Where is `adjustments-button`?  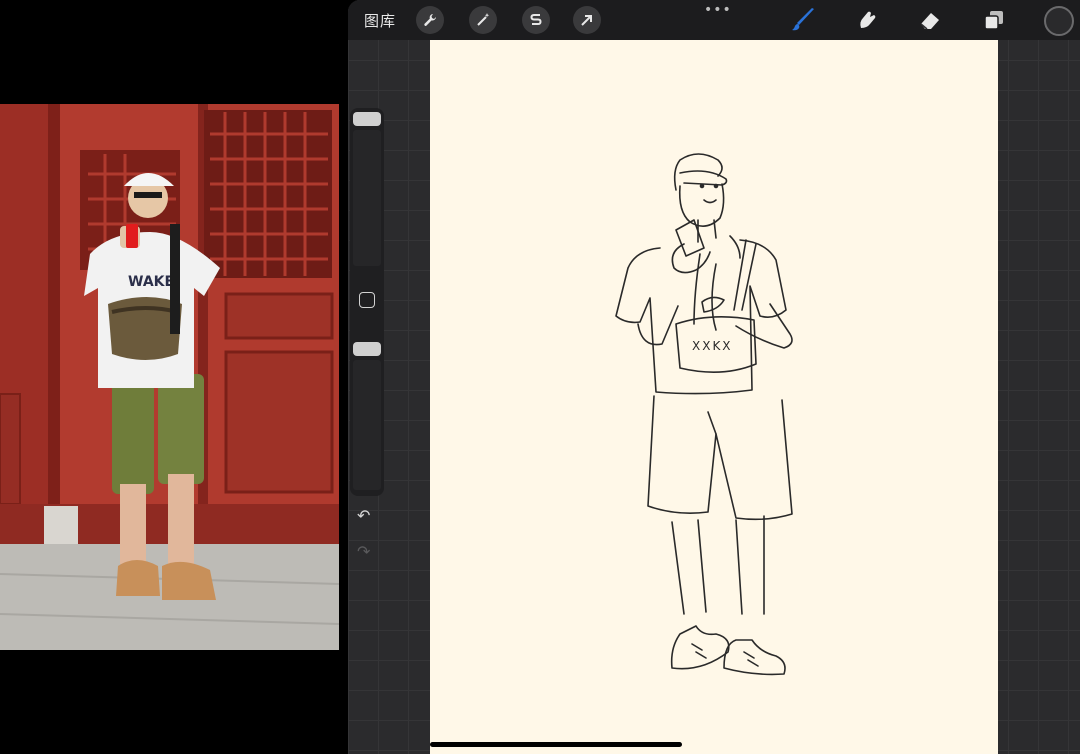
adjustments-button is located at coordinates (483, 20).